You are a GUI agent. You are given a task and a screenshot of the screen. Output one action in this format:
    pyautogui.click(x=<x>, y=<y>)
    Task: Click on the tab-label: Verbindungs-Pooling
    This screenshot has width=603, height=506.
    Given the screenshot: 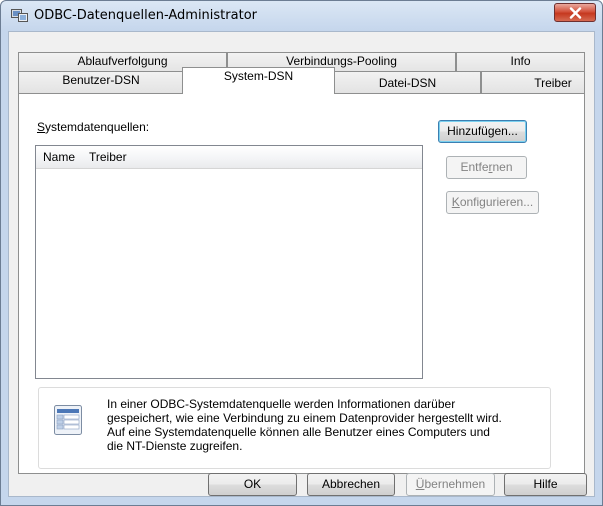 What is the action you would take?
    pyautogui.click(x=341, y=61)
    